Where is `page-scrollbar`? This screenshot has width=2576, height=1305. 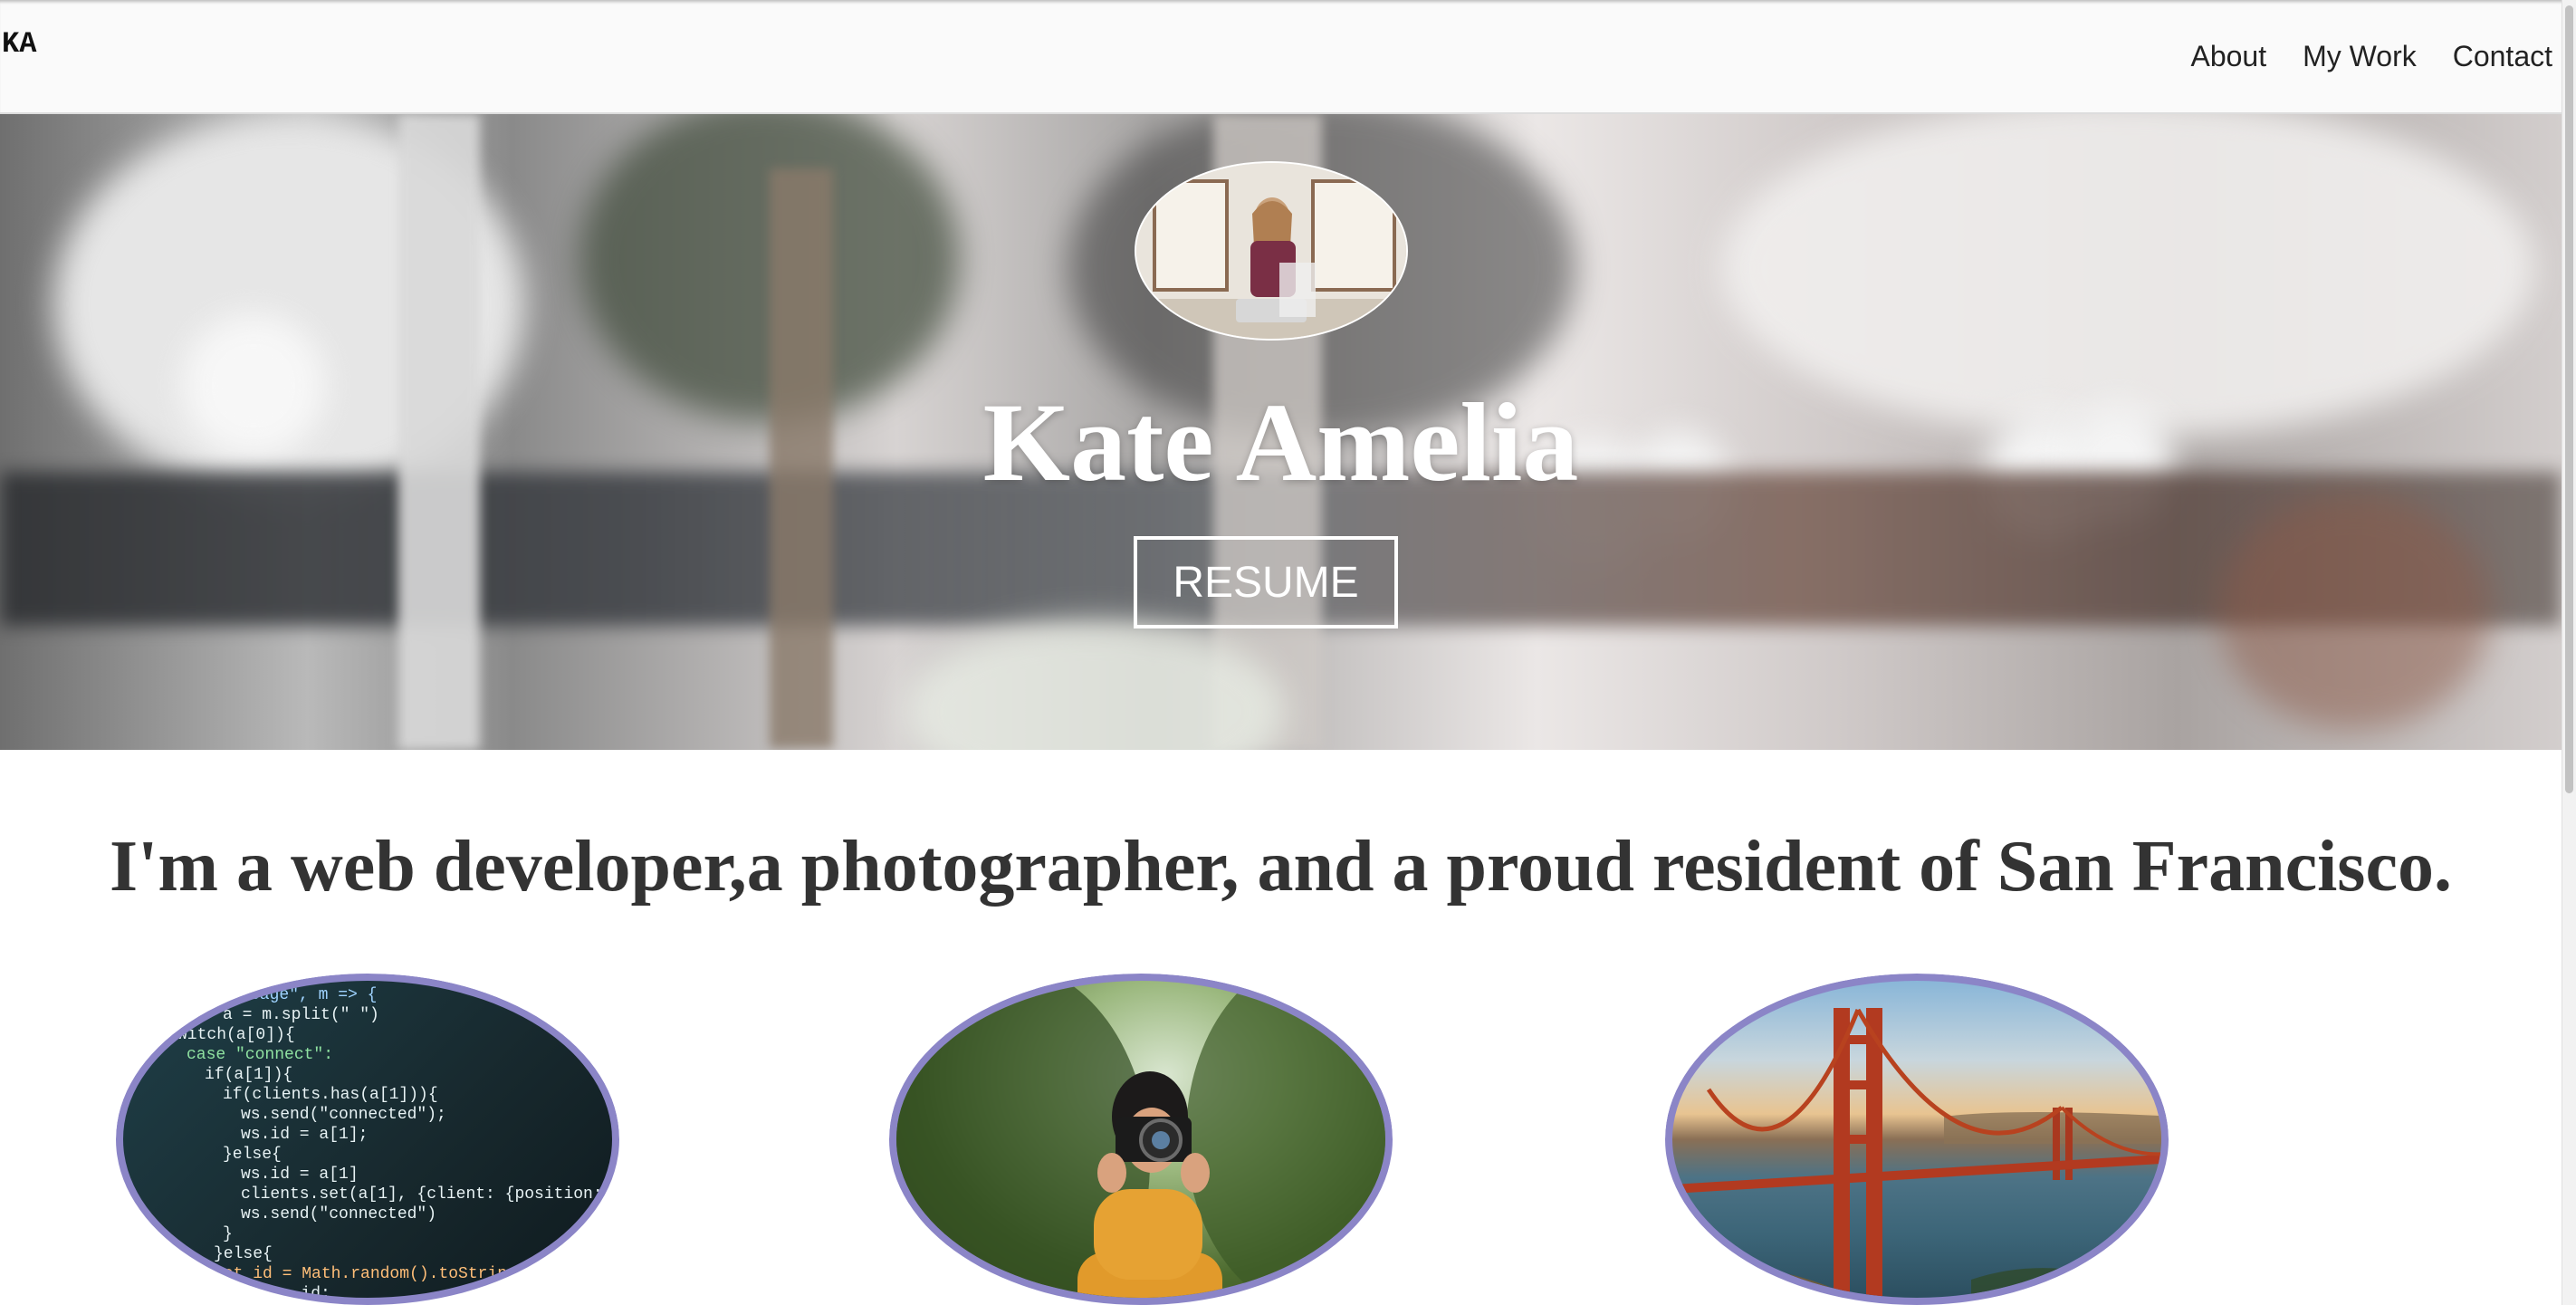 page-scrollbar is located at coordinates (2569, 652).